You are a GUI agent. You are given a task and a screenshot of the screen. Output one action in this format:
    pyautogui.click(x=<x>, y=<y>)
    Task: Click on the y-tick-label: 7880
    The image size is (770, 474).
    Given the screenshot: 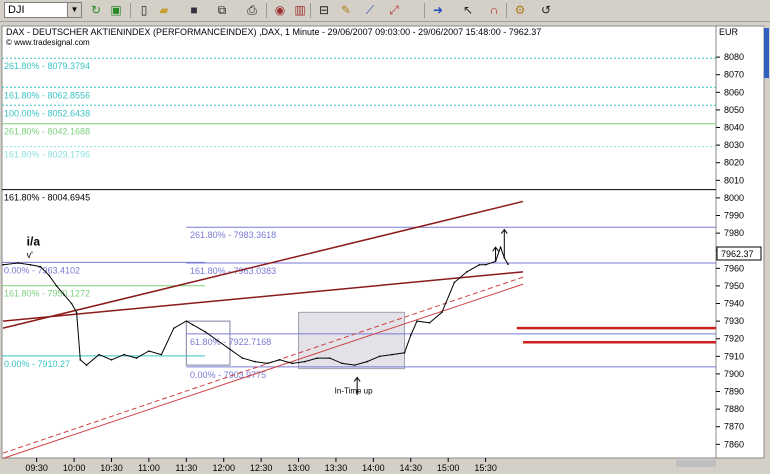 What is the action you would take?
    pyautogui.click(x=734, y=409)
    